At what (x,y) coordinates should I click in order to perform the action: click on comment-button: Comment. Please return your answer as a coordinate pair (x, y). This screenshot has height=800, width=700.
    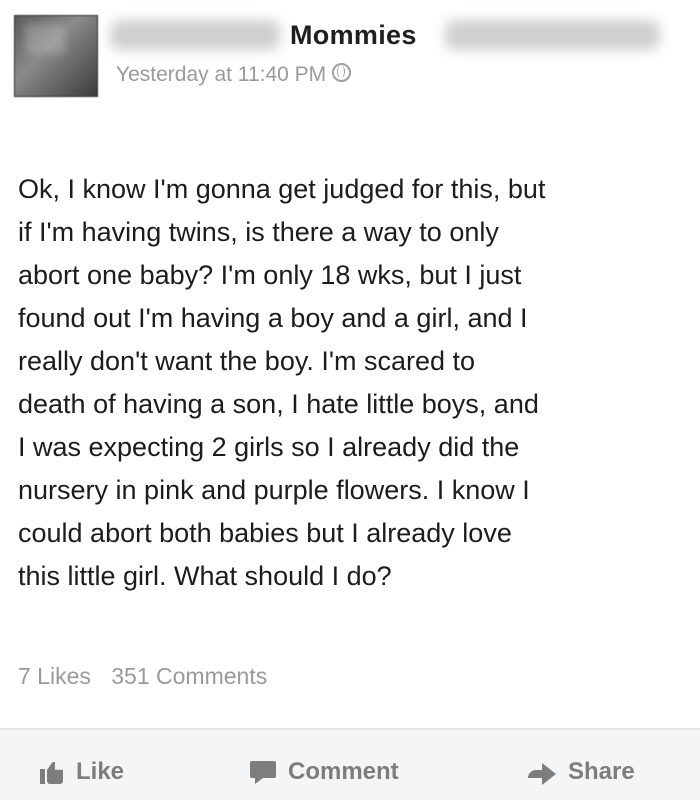
    Looking at the image, I should click on (324, 772).